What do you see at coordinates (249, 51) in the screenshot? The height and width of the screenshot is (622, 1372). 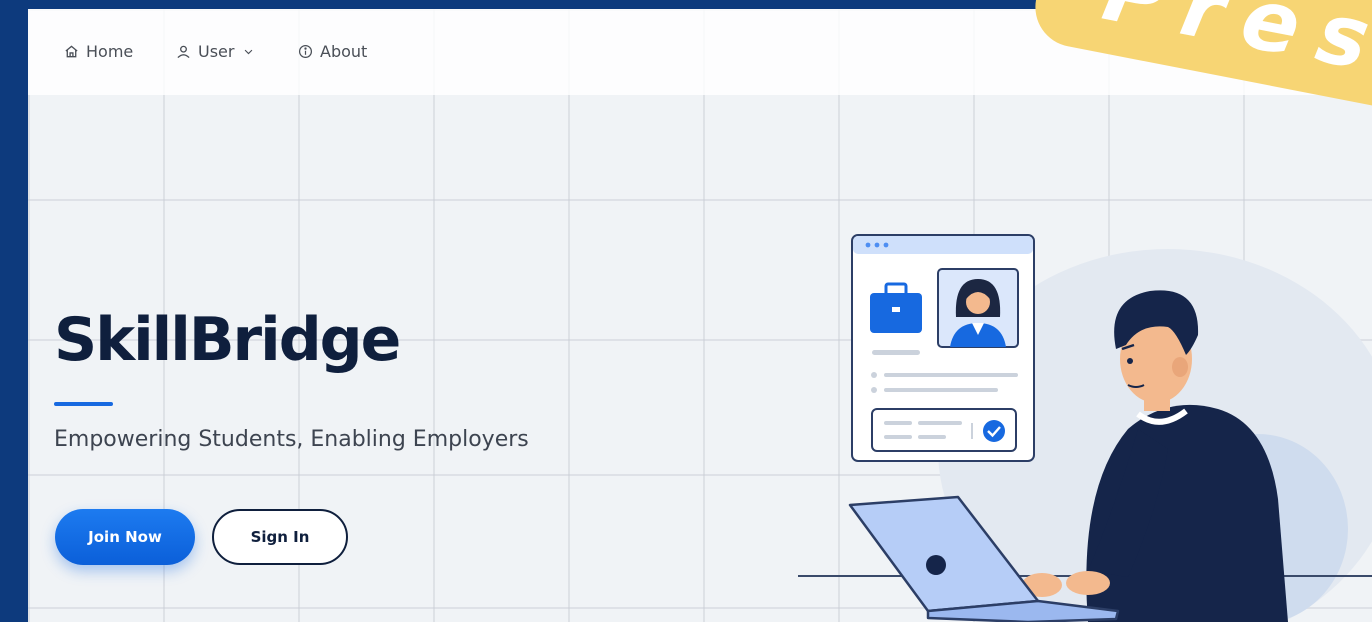 I see `chevron-down-icon` at bounding box center [249, 51].